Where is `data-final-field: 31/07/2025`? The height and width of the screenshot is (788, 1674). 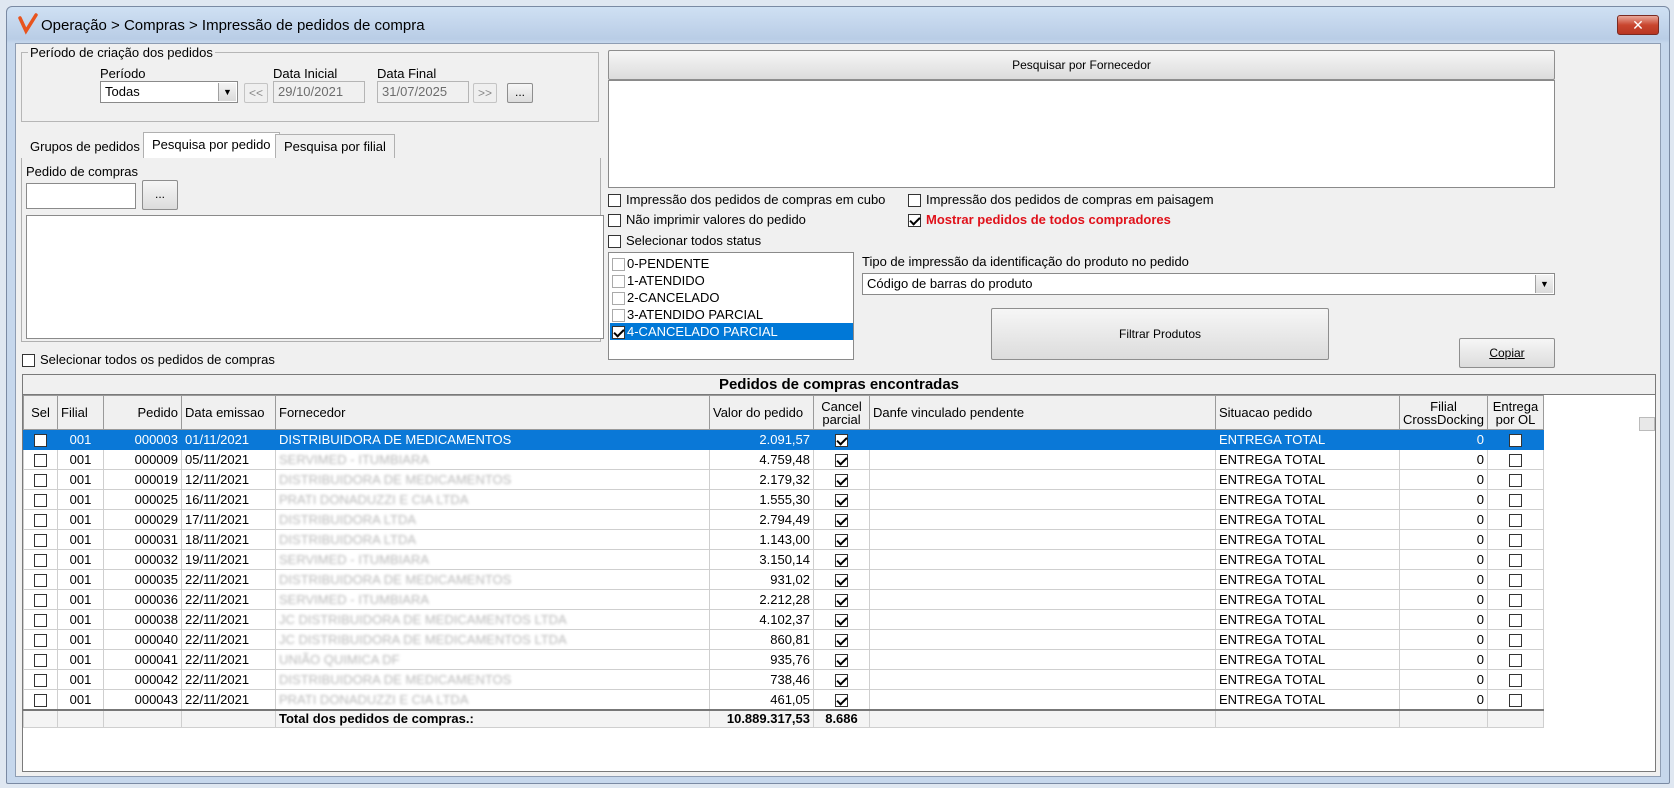
data-final-field: 31/07/2025 is located at coordinates (423, 92).